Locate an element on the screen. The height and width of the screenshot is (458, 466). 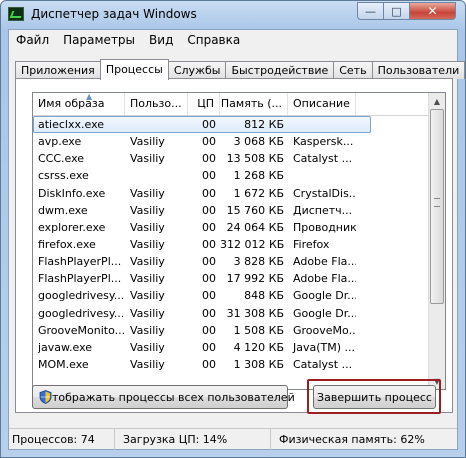
tab-processes: Процессы is located at coordinates (134, 69).